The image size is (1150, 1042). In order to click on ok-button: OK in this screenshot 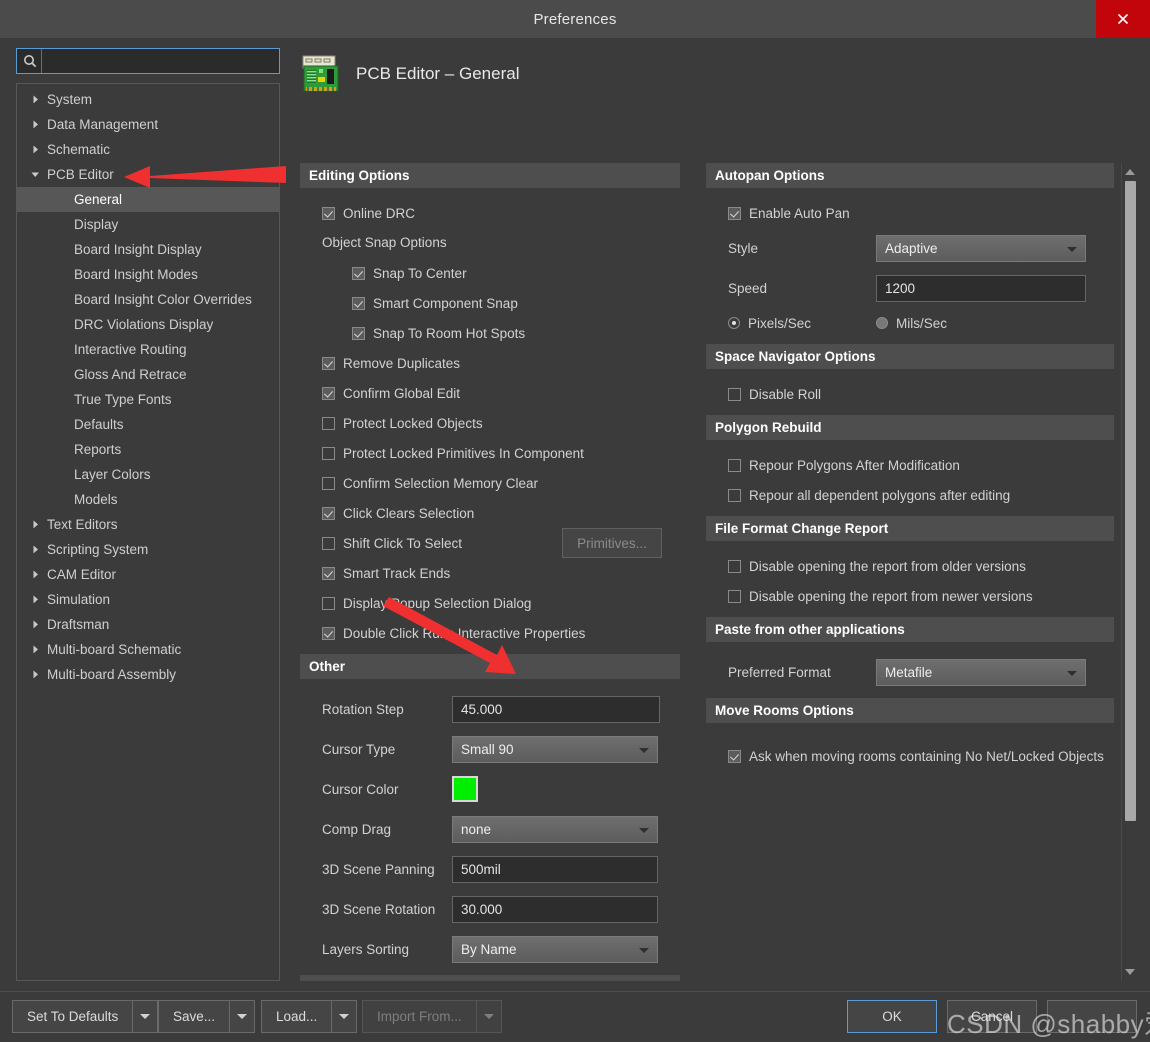, I will do `click(892, 1016)`.